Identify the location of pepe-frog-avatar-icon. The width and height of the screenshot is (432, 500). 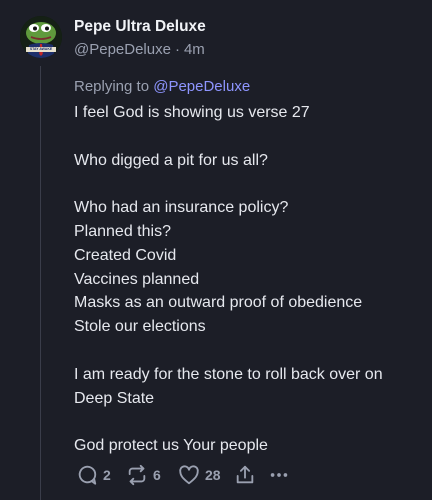
(41, 37).